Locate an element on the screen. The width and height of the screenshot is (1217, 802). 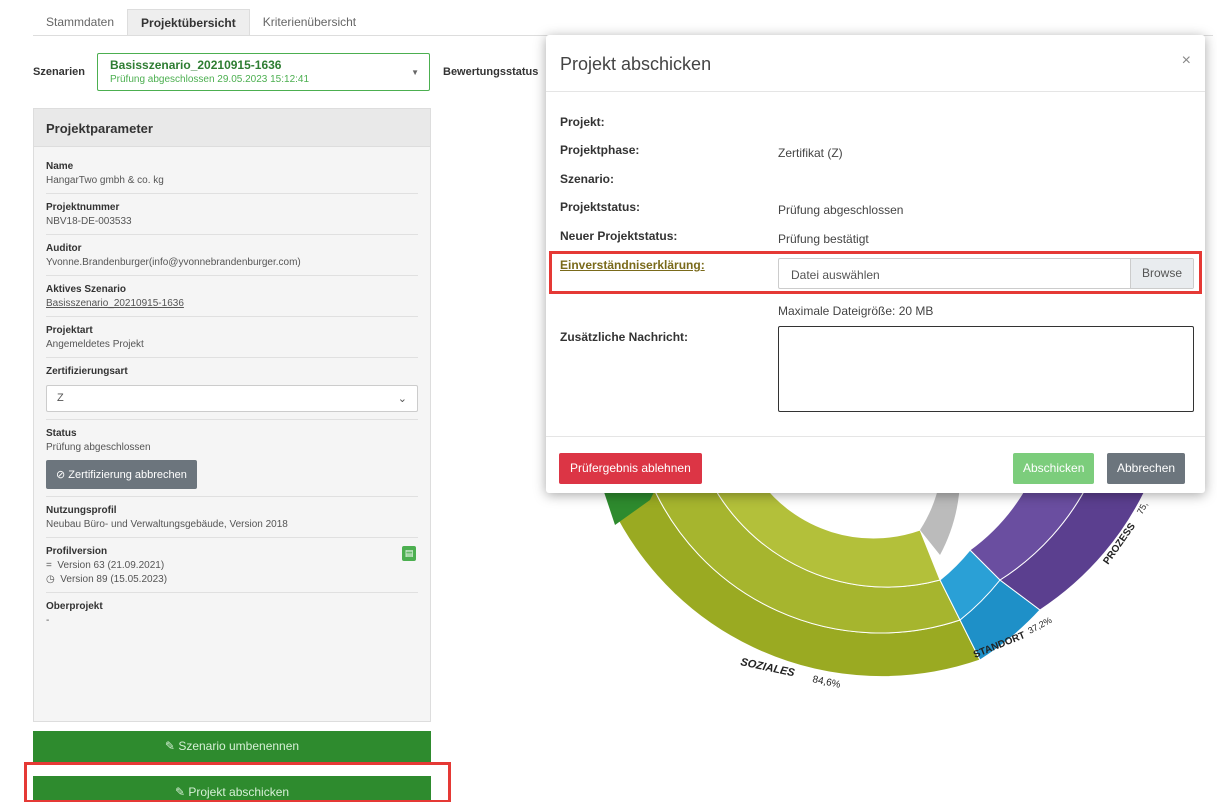
field-label: Name is located at coordinates (60, 166).